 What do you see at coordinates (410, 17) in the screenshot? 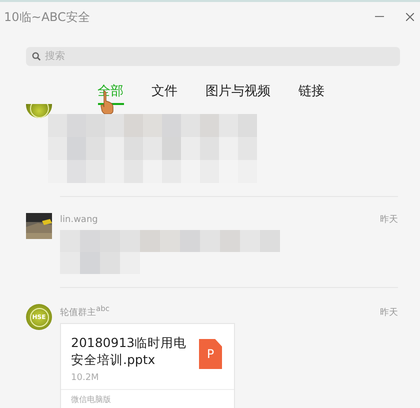
I see `close-icon` at bounding box center [410, 17].